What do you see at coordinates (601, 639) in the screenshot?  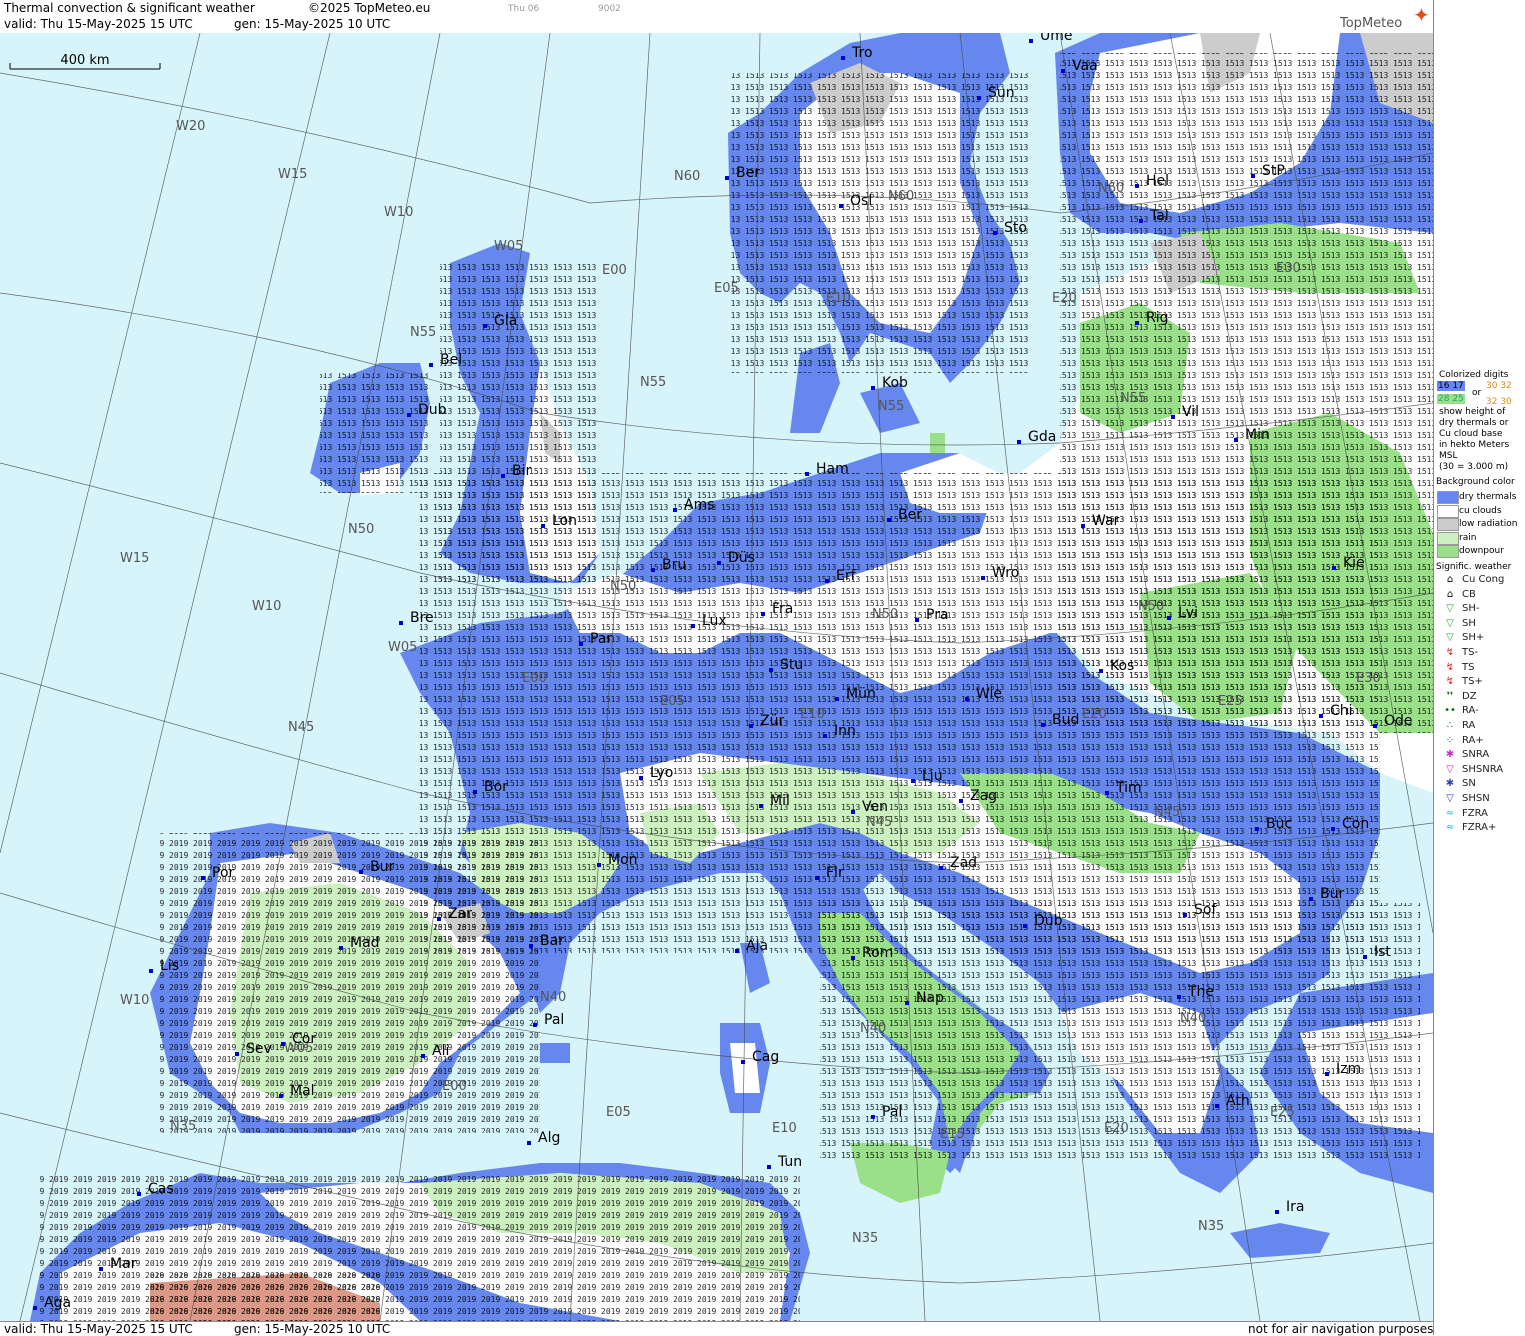 I see `city-label: Par` at bounding box center [601, 639].